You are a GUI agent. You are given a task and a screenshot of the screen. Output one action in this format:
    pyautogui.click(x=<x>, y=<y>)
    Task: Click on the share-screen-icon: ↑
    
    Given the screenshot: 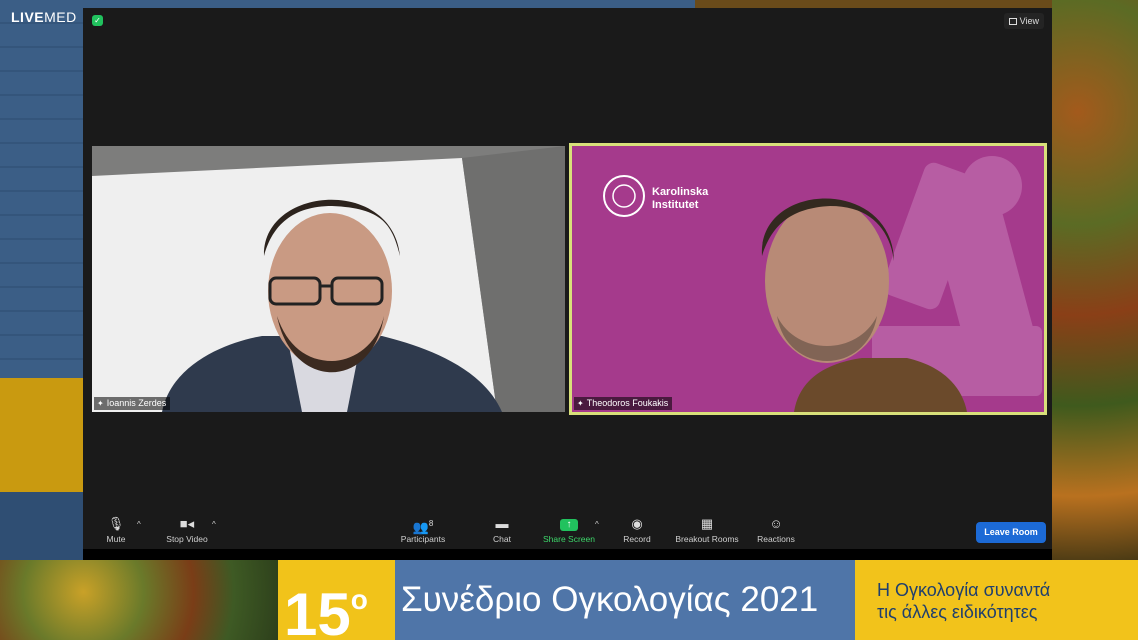 What is the action you would take?
    pyautogui.click(x=569, y=524)
    